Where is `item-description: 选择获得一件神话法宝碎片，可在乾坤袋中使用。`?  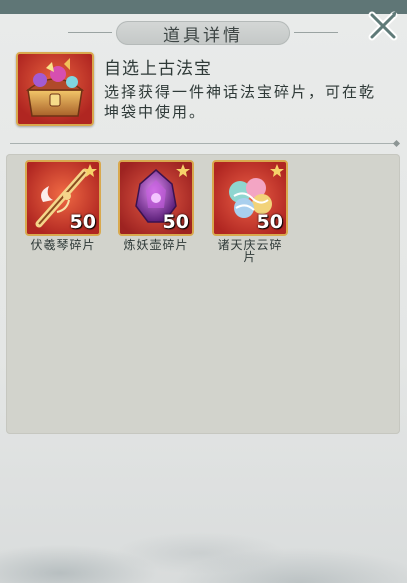
item-description: 选择获得一件神话法宝碎片，可在乾坤袋中使用。 is located at coordinates (240, 102).